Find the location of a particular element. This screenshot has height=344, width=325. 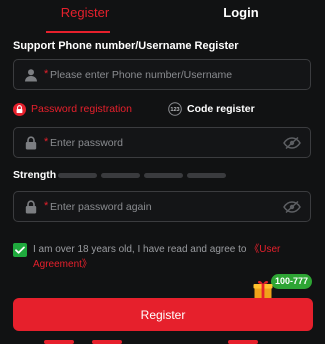

registration-mode-selector: Password registration 123 Code register is located at coordinates (163, 110).